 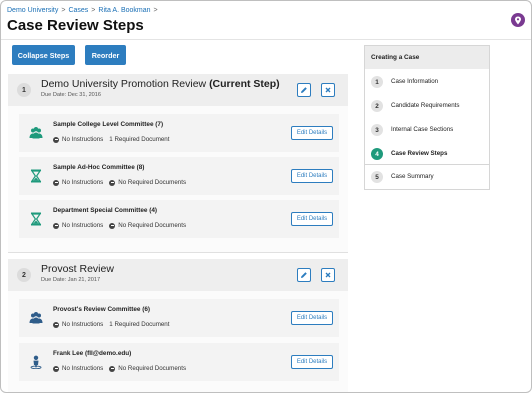 I want to click on sidebar-item-internal-case-sections: 3 Internal Case Sections, so click(x=427, y=130).